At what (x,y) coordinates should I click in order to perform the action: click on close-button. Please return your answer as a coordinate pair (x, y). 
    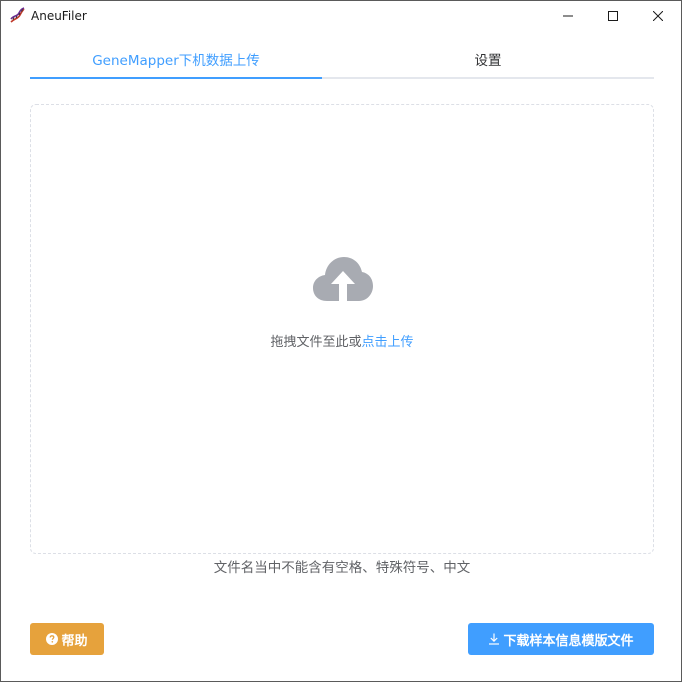
    Looking at the image, I should click on (658, 16).